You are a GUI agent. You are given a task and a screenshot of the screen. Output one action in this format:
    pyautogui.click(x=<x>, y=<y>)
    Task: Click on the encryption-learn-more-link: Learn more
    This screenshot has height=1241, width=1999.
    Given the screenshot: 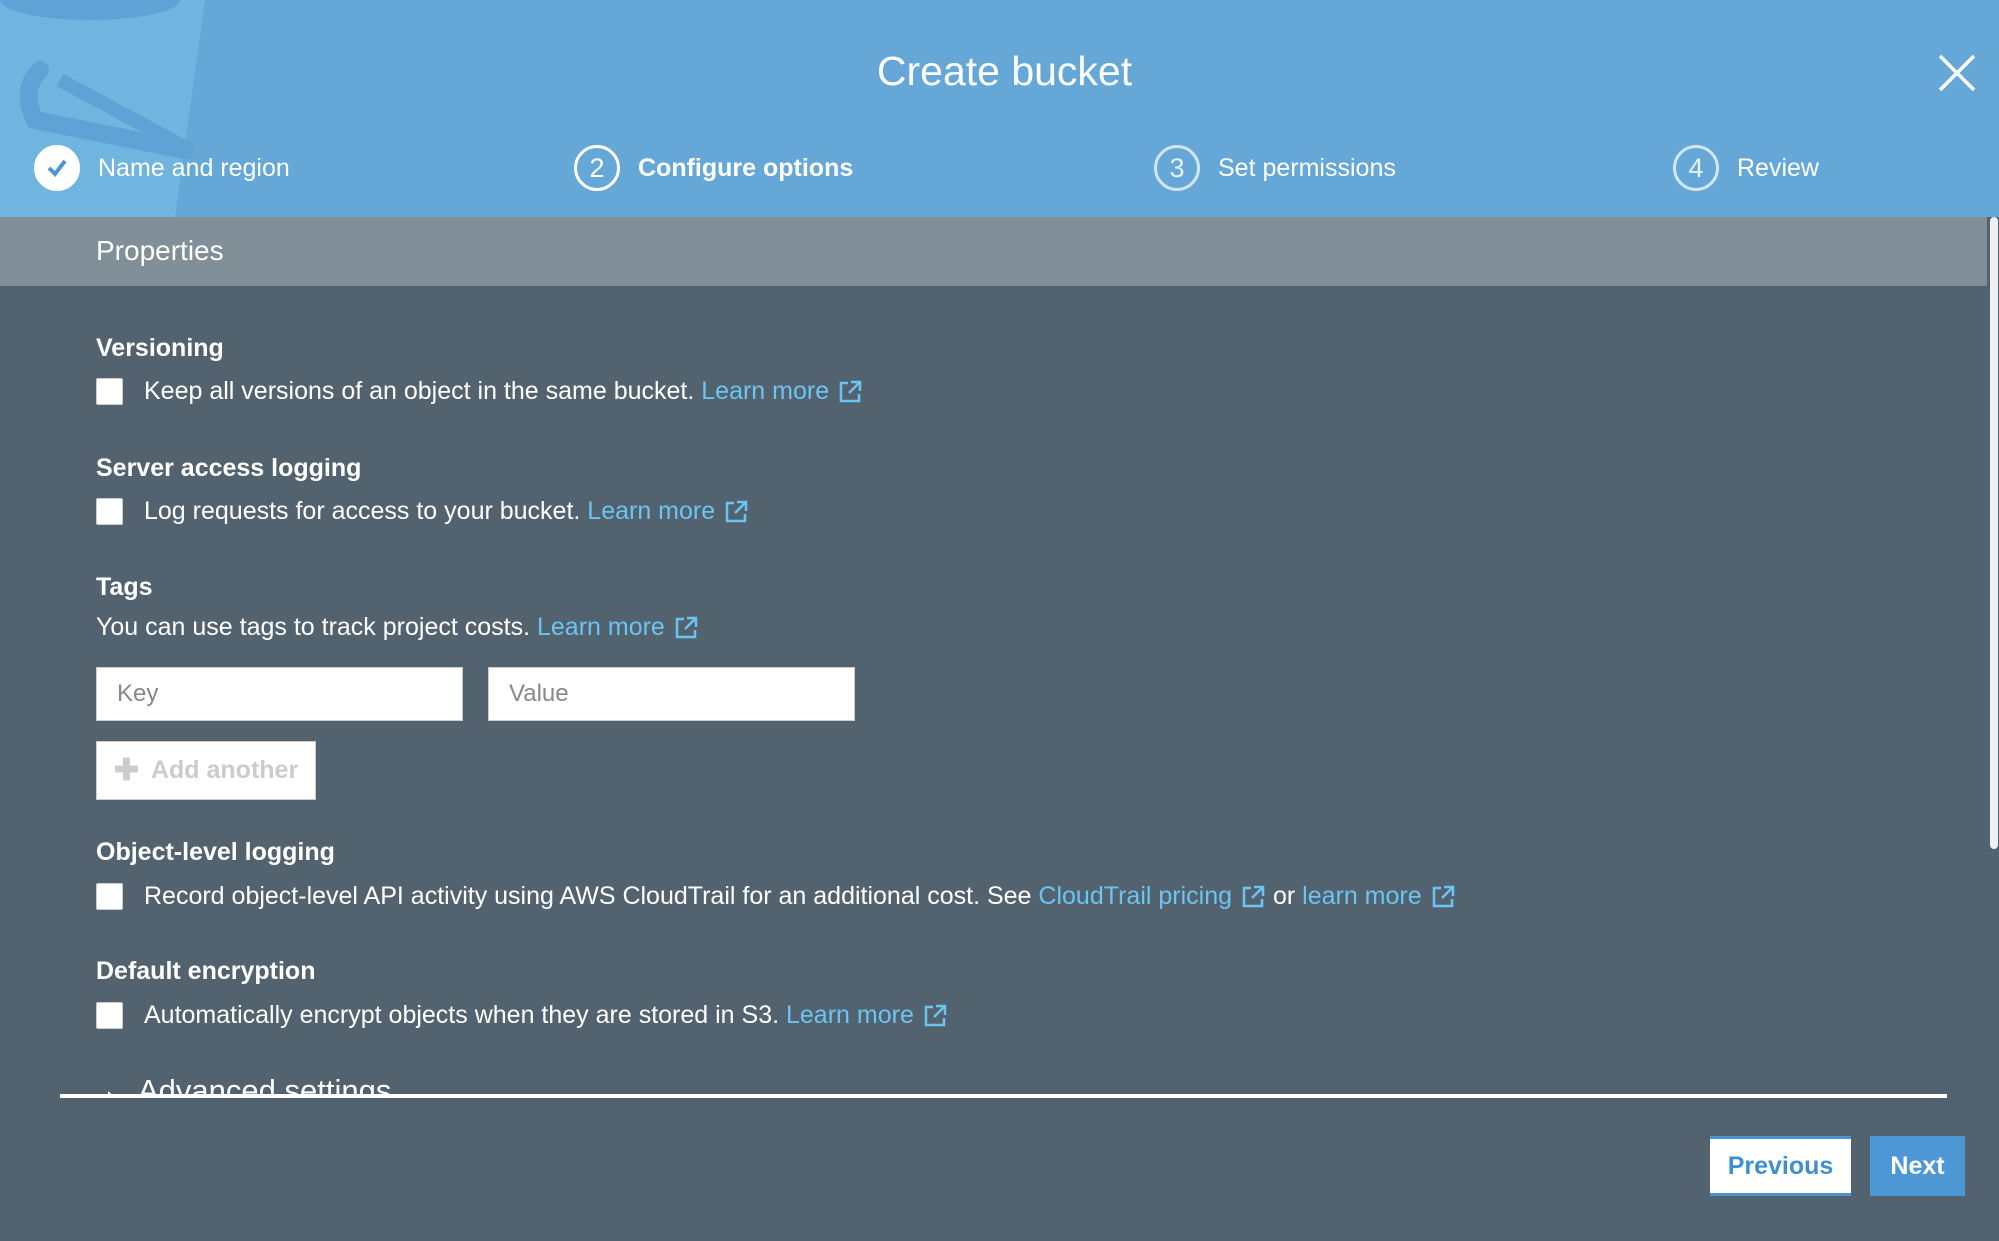 What is the action you would take?
    pyautogui.click(x=867, y=1015)
    